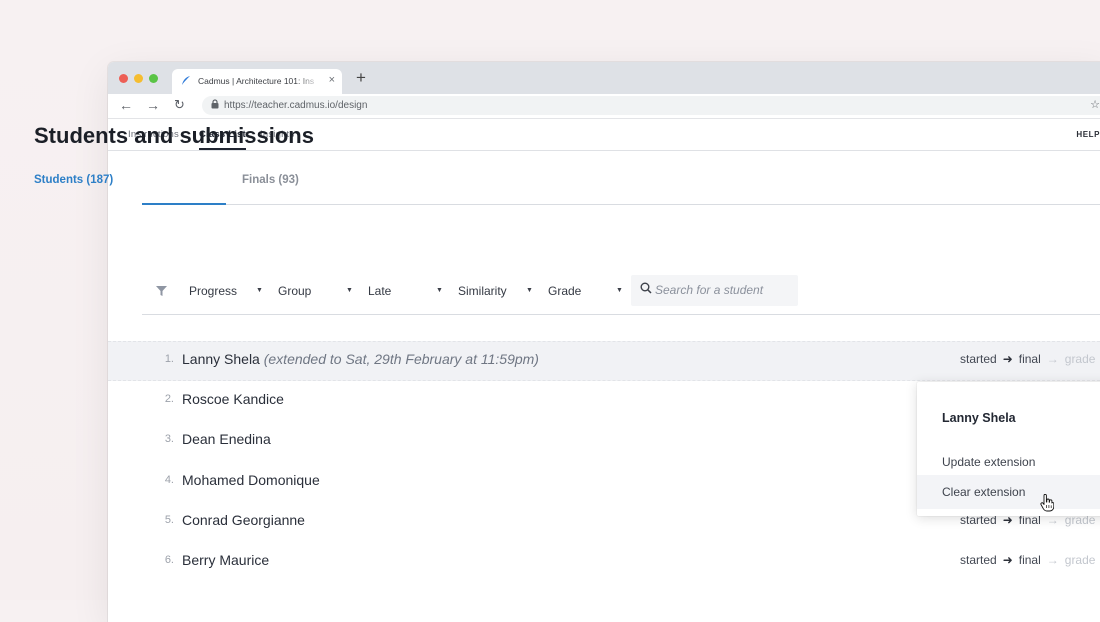 The height and width of the screenshot is (622, 1100). What do you see at coordinates (169, 359) in the screenshot?
I see `row-number: 1.` at bounding box center [169, 359].